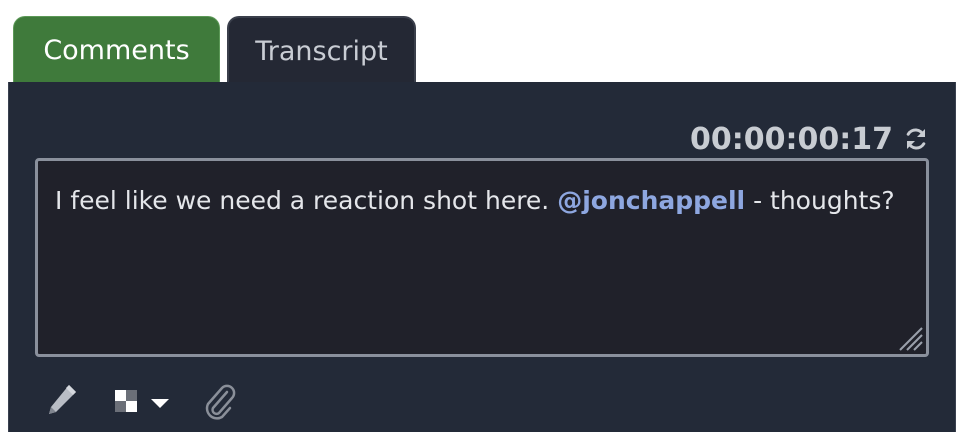 This screenshot has width=962, height=432. What do you see at coordinates (219, 401) in the screenshot?
I see `paperclip-icon` at bounding box center [219, 401].